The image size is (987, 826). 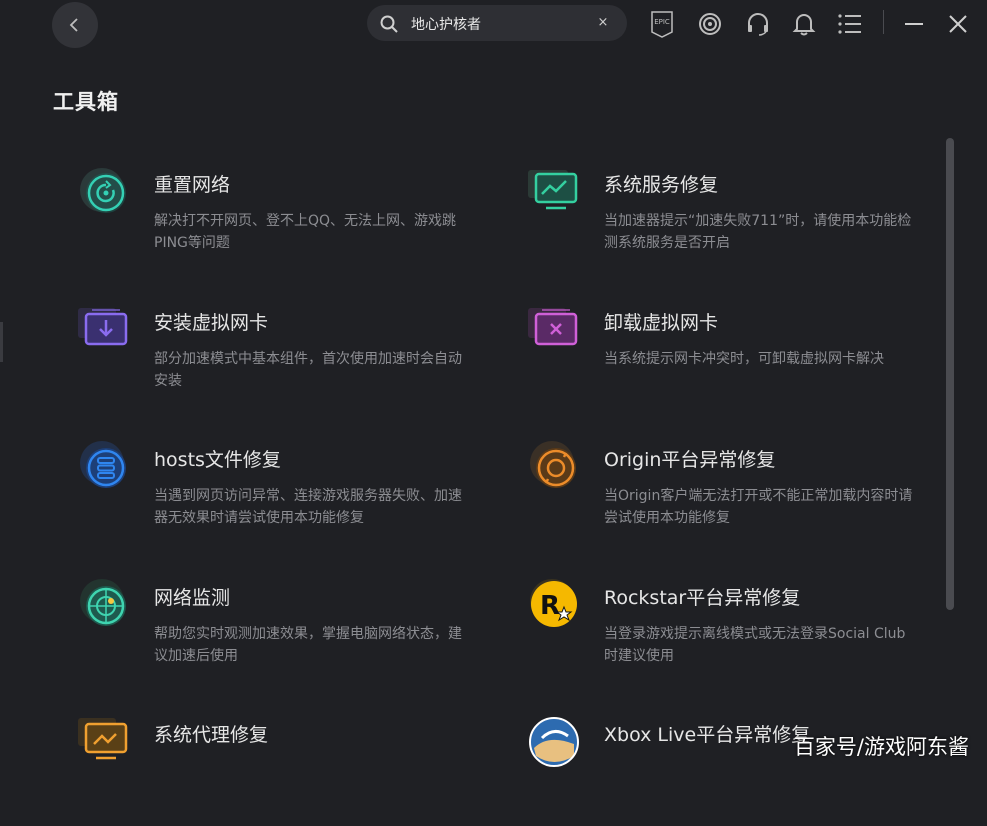 What do you see at coordinates (758, 232) in the screenshot?
I see `tool-desc: 当加速器提示“加速失败711”时，请使用本功能检测系统服务是否开启` at bounding box center [758, 232].